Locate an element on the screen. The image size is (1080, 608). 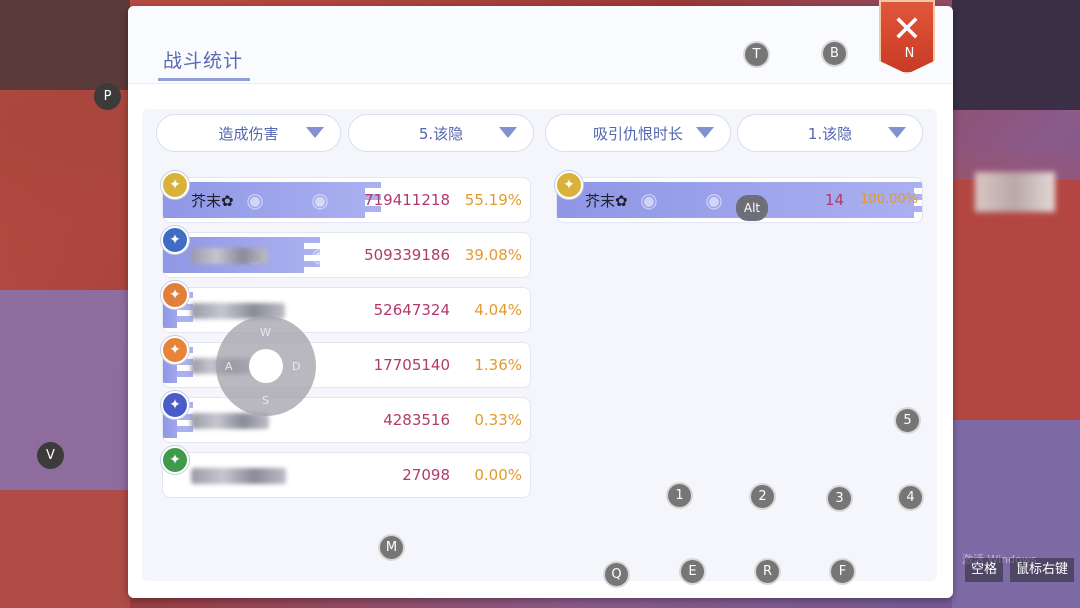
ranking-row: 27098 0.00% is located at coordinates (346, 475).